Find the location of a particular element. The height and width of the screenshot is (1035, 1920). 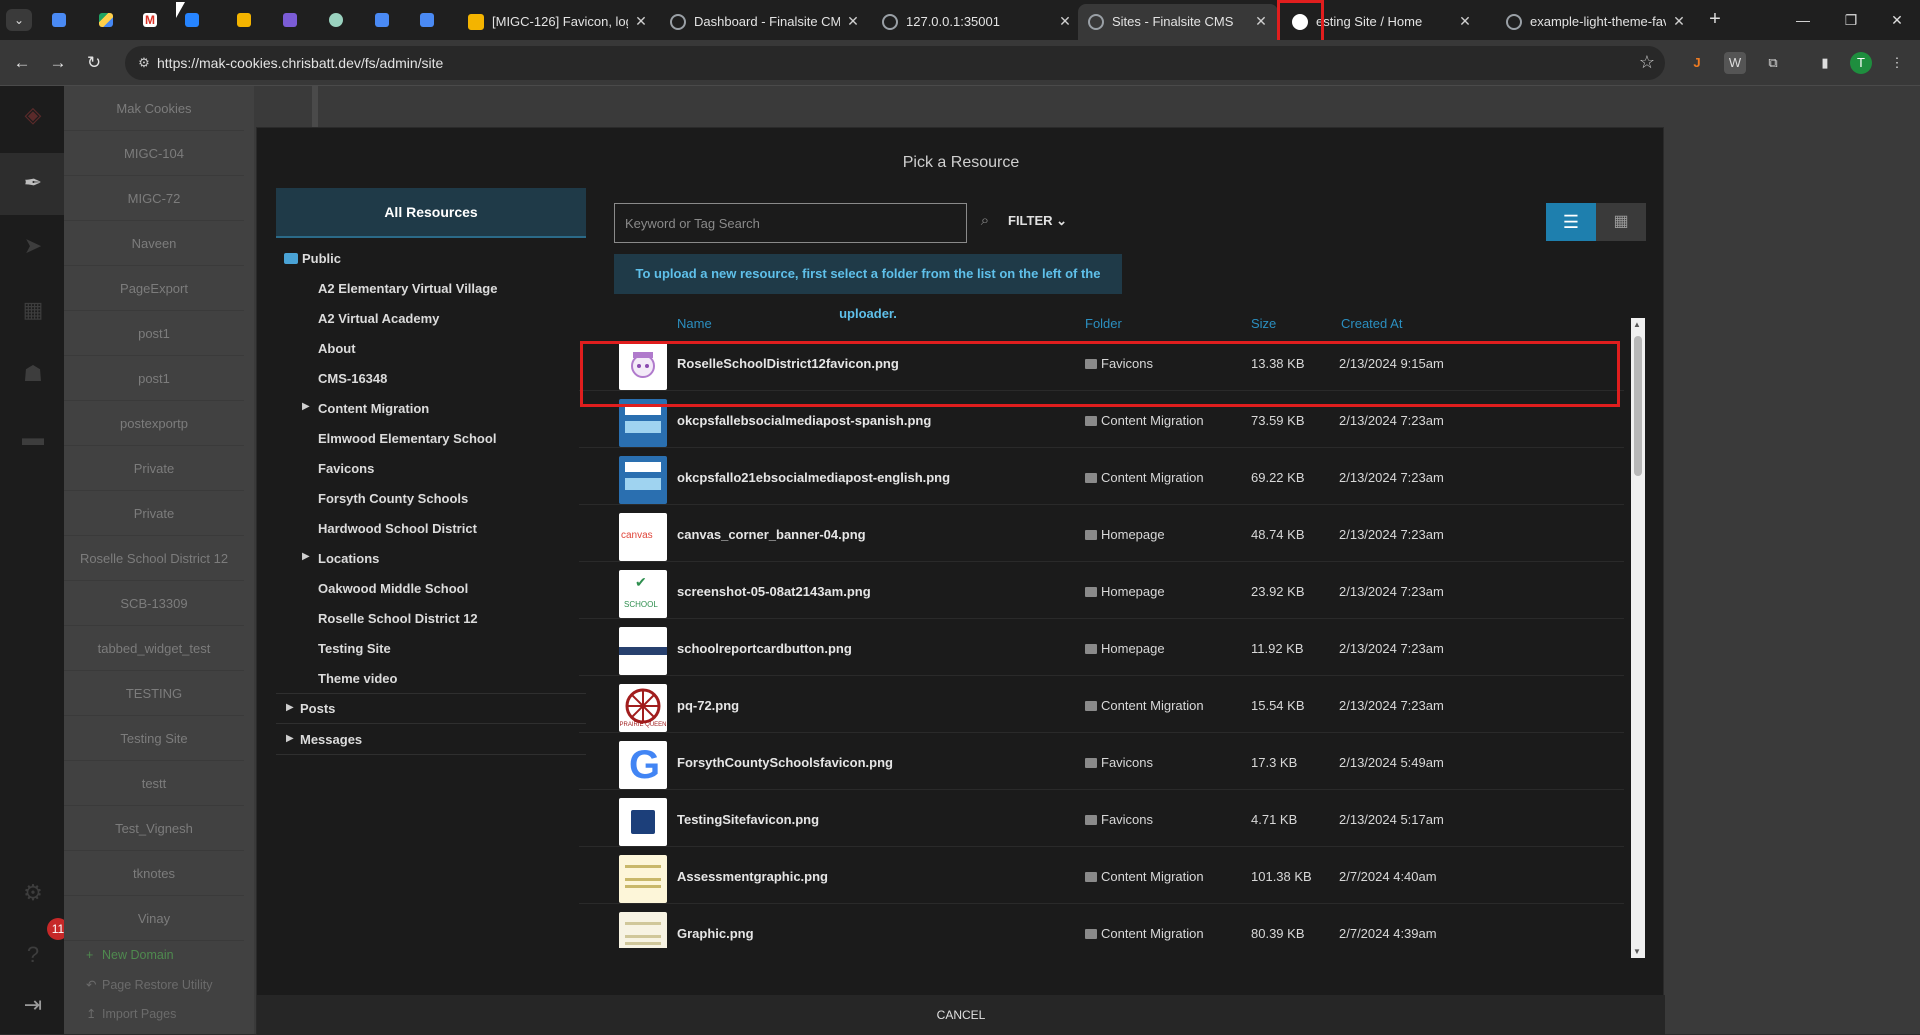

search-icon: ⌕ is located at coordinates (985, 222).